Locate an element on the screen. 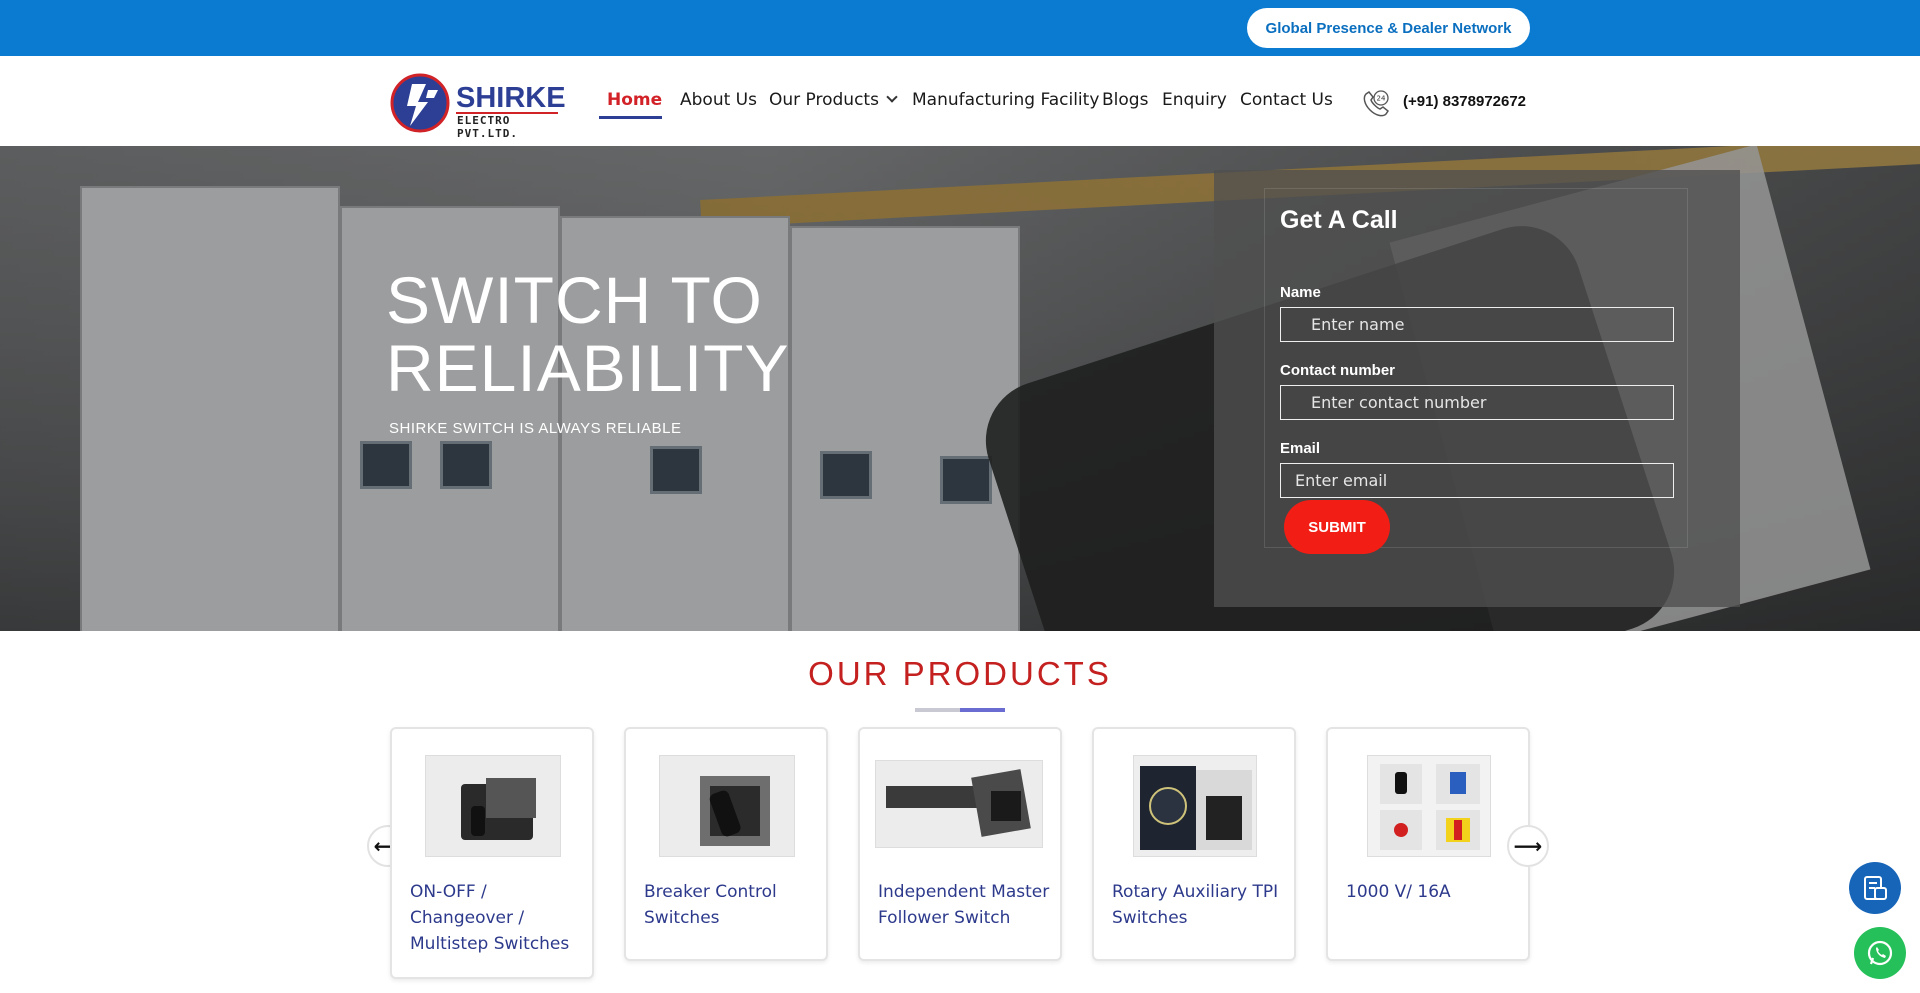 The width and height of the screenshot is (1920, 993). product-caption: 1000 V/ 16A is located at coordinates (1432, 892).